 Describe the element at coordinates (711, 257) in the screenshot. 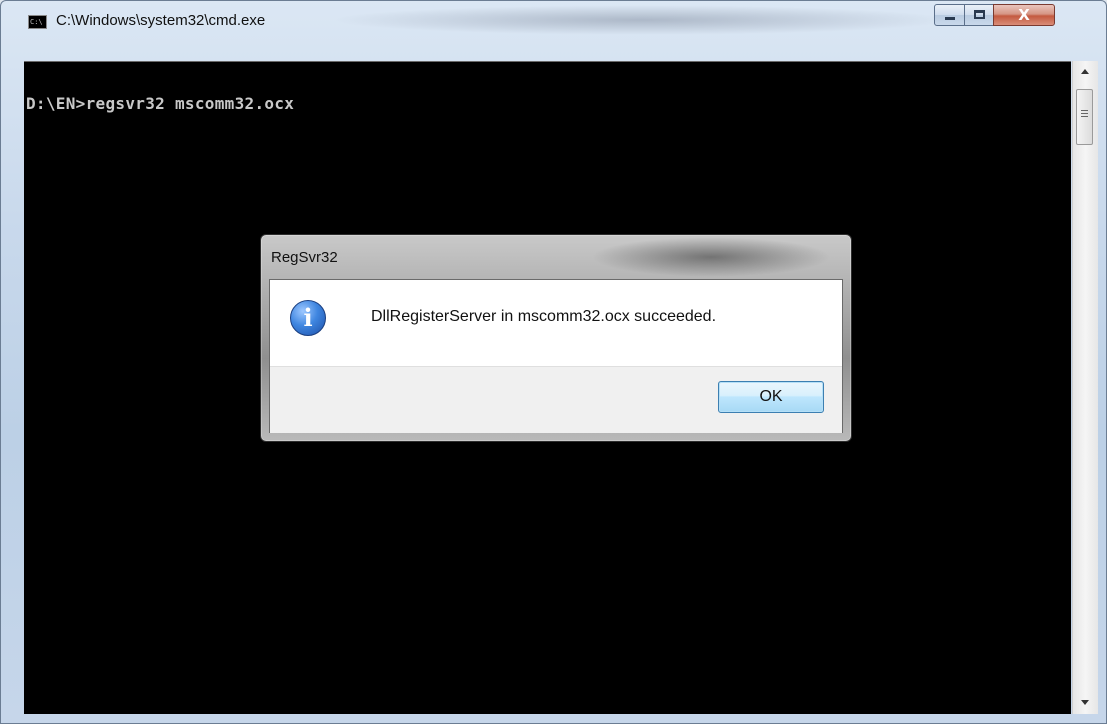

I see `dialog-title-glow` at that location.